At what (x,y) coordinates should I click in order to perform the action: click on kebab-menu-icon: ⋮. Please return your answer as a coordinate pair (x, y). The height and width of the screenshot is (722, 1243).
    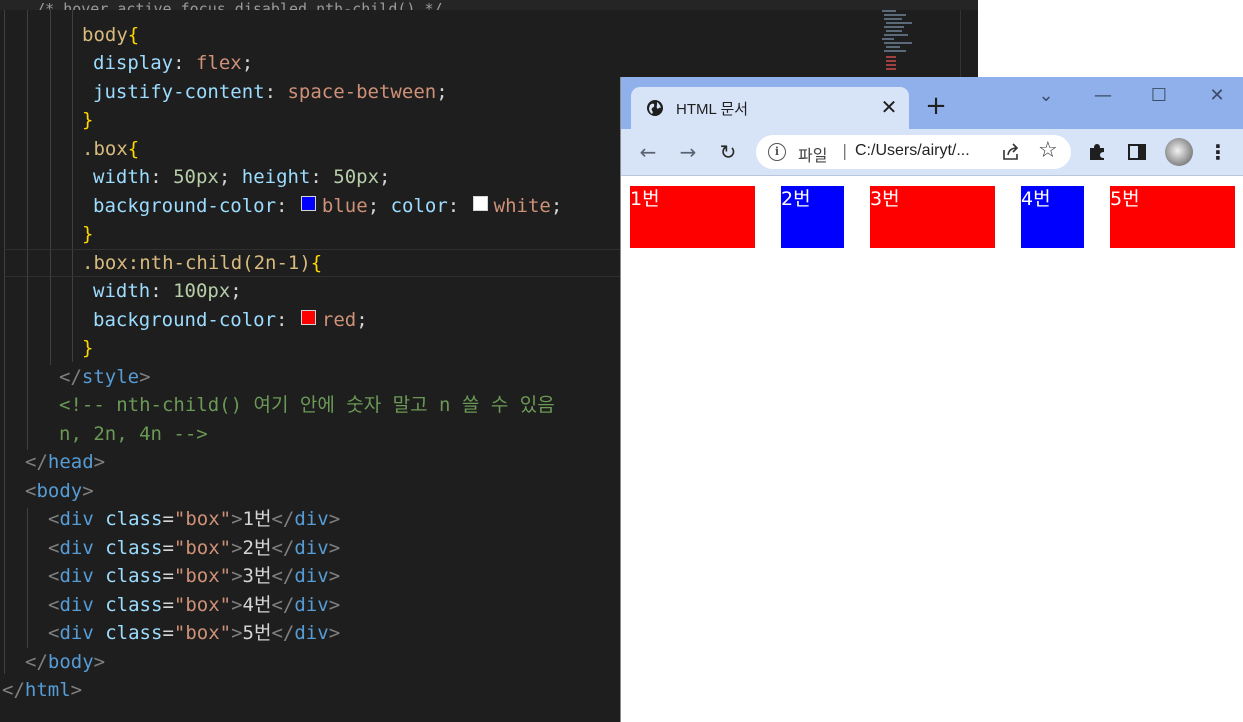
    Looking at the image, I should click on (1218, 152).